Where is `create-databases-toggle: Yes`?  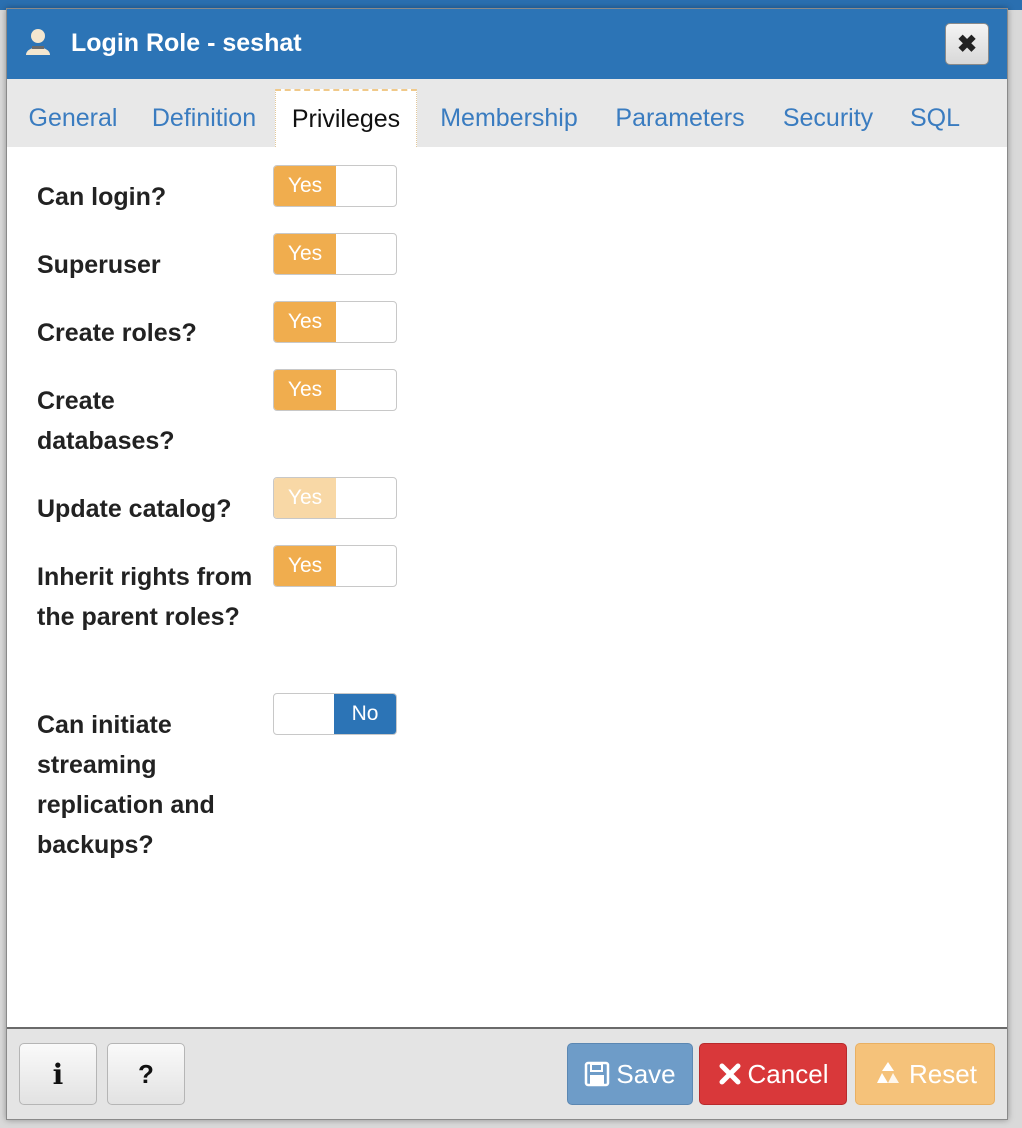 create-databases-toggle: Yes is located at coordinates (335, 390).